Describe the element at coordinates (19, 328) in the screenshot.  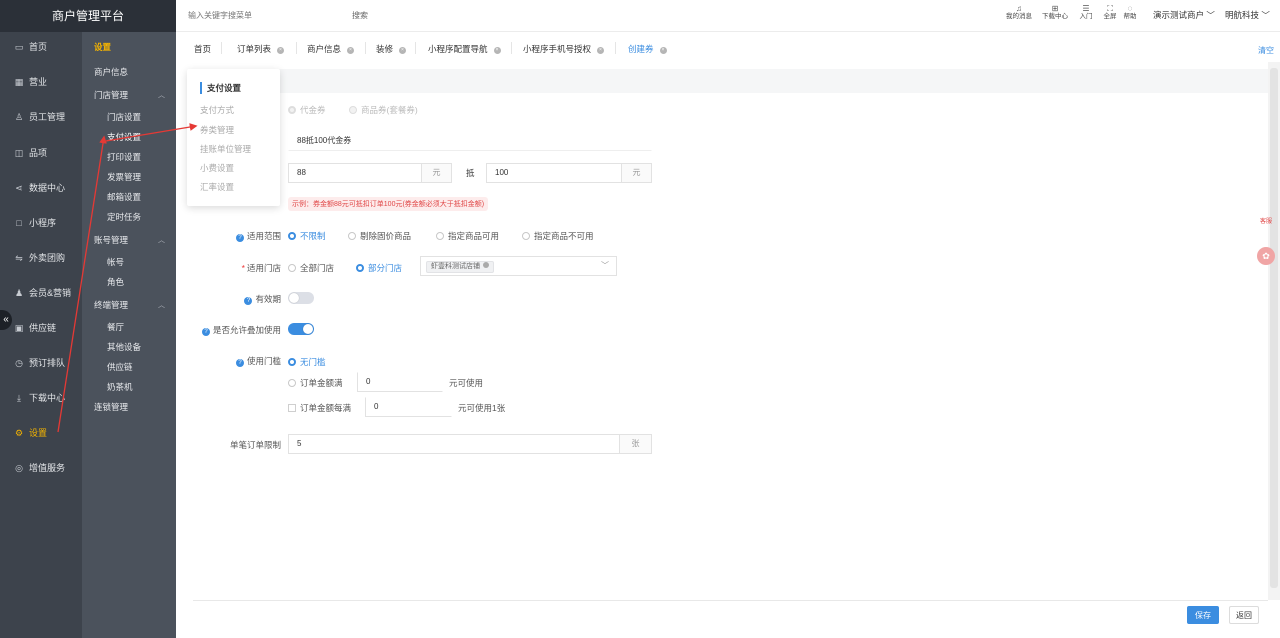
I see `truck-icon: ▣` at that location.